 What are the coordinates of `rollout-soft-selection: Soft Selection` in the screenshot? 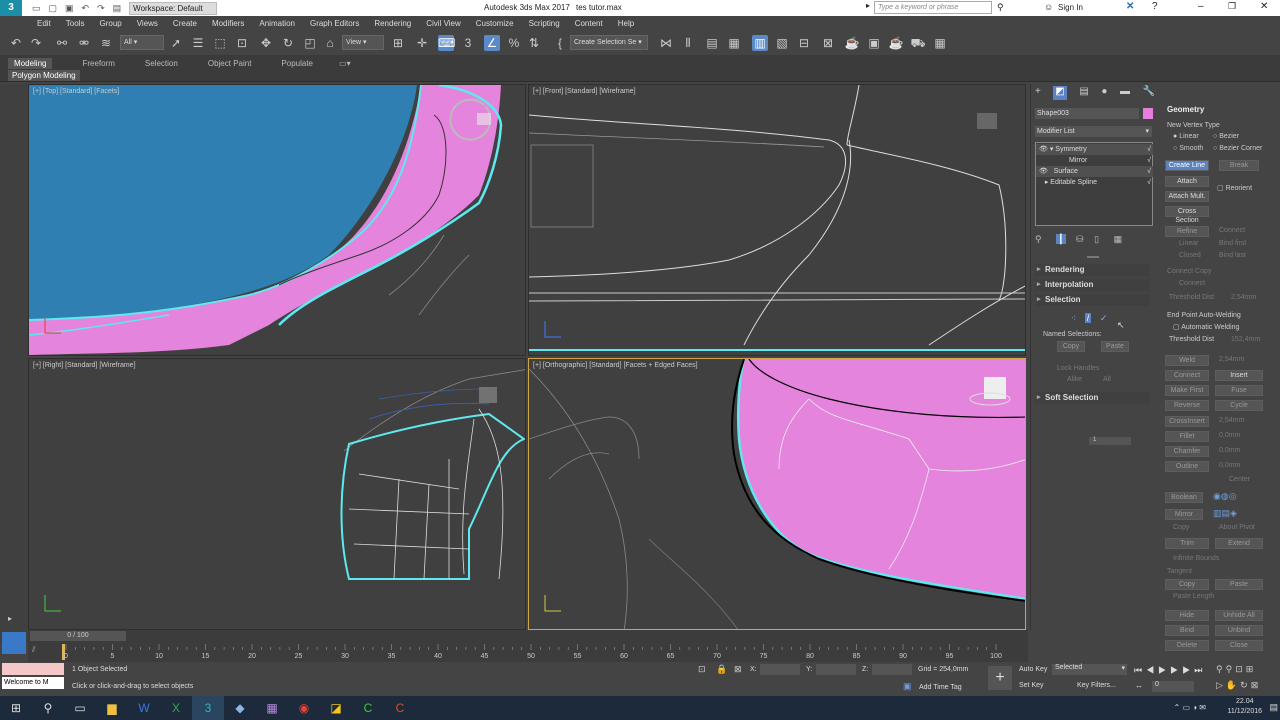 It's located at (1092, 398).